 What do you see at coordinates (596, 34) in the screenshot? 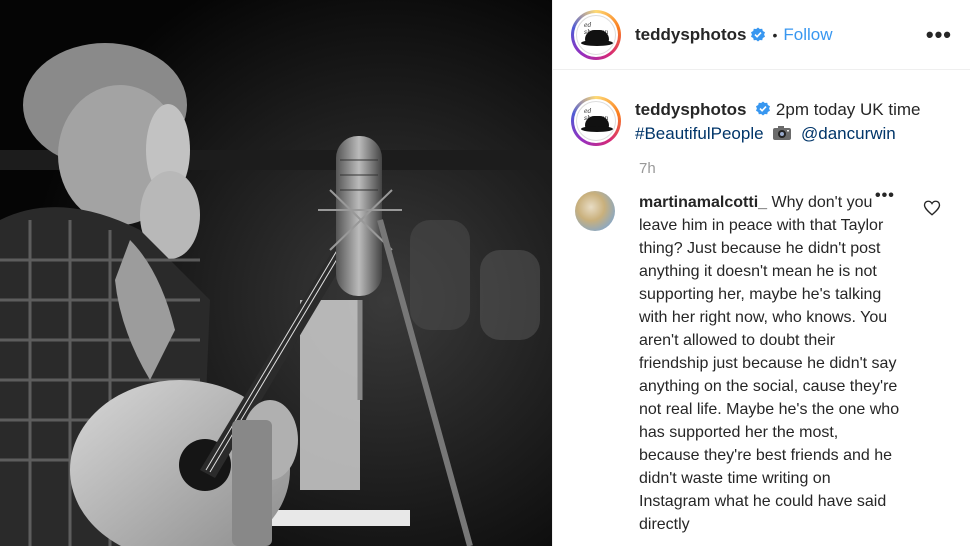
I see `author-avatar: ed sheeran` at bounding box center [596, 34].